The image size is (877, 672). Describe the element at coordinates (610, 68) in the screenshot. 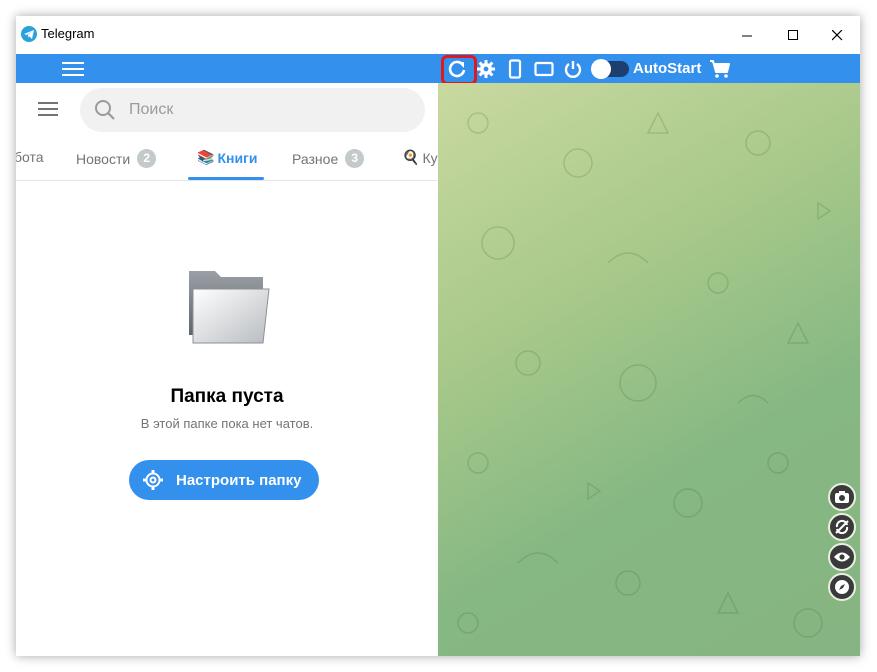

I see `autostart-toggle` at that location.